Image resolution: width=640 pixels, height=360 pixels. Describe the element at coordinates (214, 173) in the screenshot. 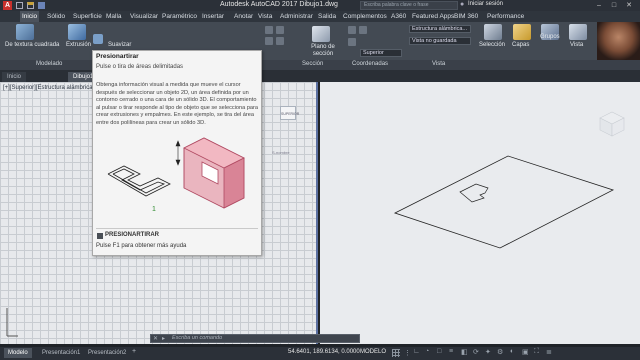

I see `extruded-solid` at that location.